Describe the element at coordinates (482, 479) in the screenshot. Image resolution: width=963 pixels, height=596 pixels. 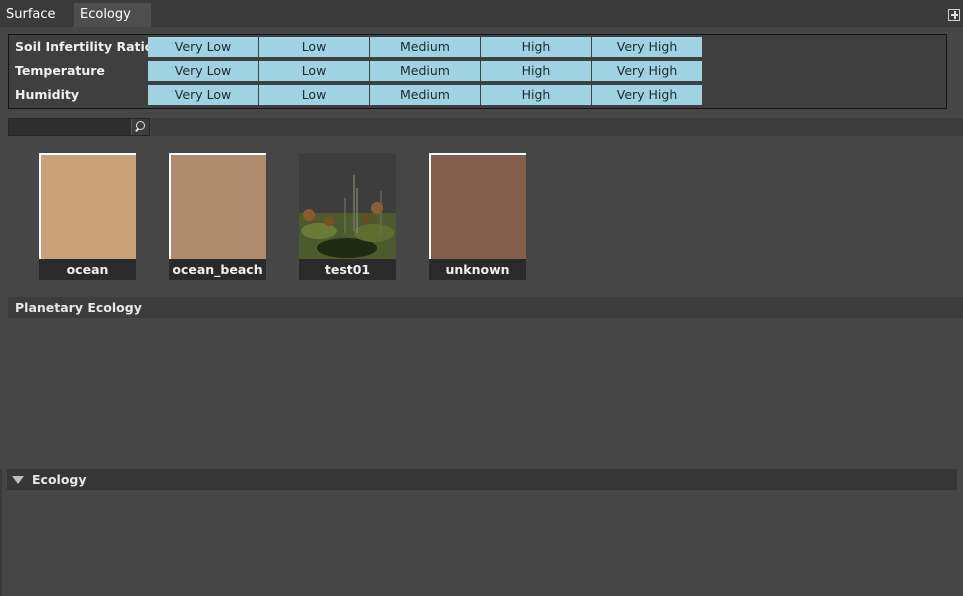
I see `ecology-section-header: Ecology` at that location.